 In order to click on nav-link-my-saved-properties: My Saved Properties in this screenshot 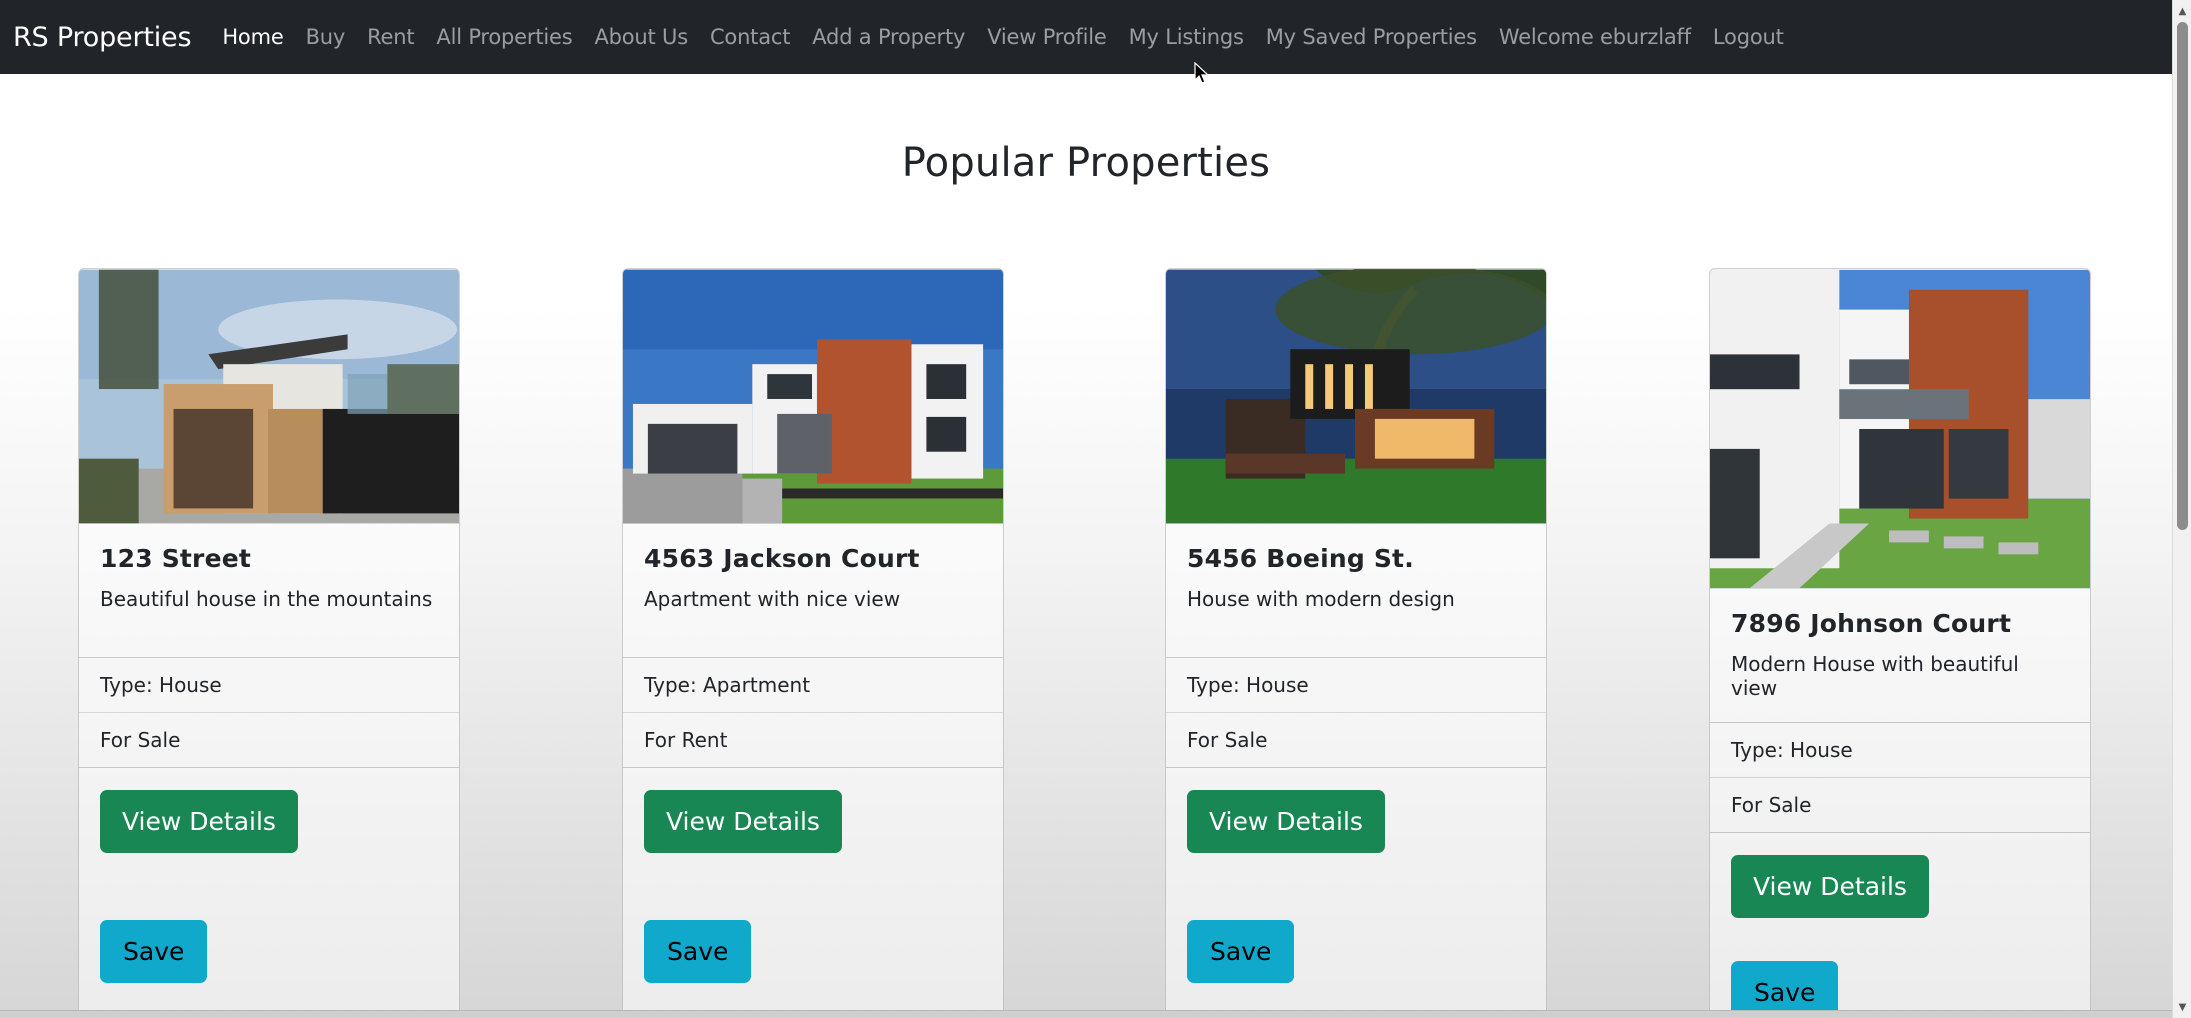, I will do `click(1371, 37)`.